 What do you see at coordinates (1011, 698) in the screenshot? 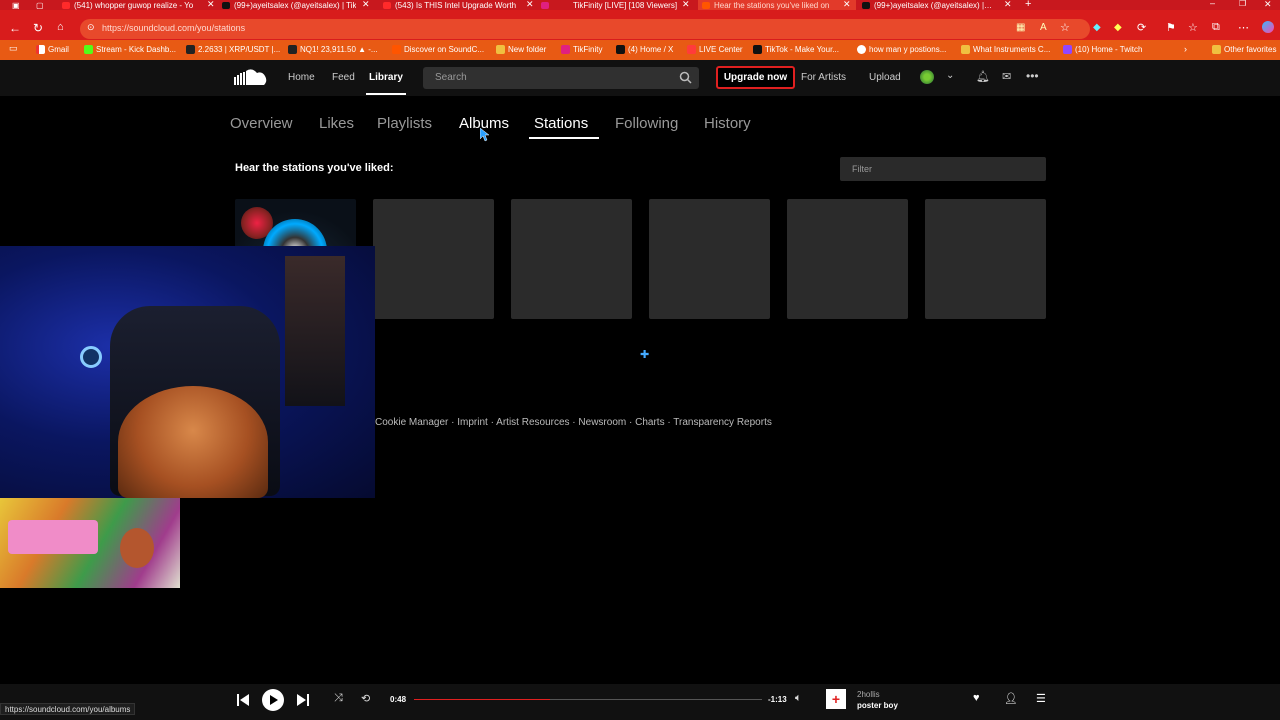
I see `follow-user-icon: 👤︎` at bounding box center [1011, 698].